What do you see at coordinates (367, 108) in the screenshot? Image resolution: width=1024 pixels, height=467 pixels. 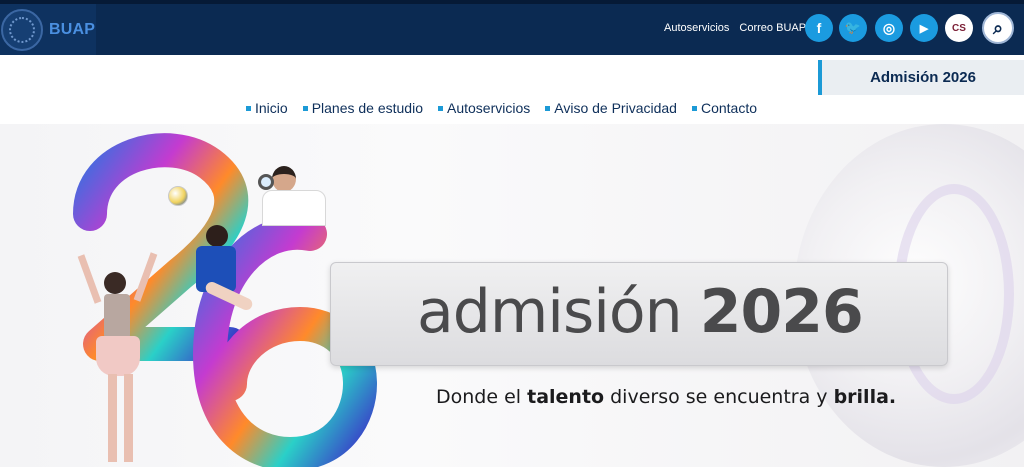 I see `nav-item-label: Planes de estudio` at bounding box center [367, 108].